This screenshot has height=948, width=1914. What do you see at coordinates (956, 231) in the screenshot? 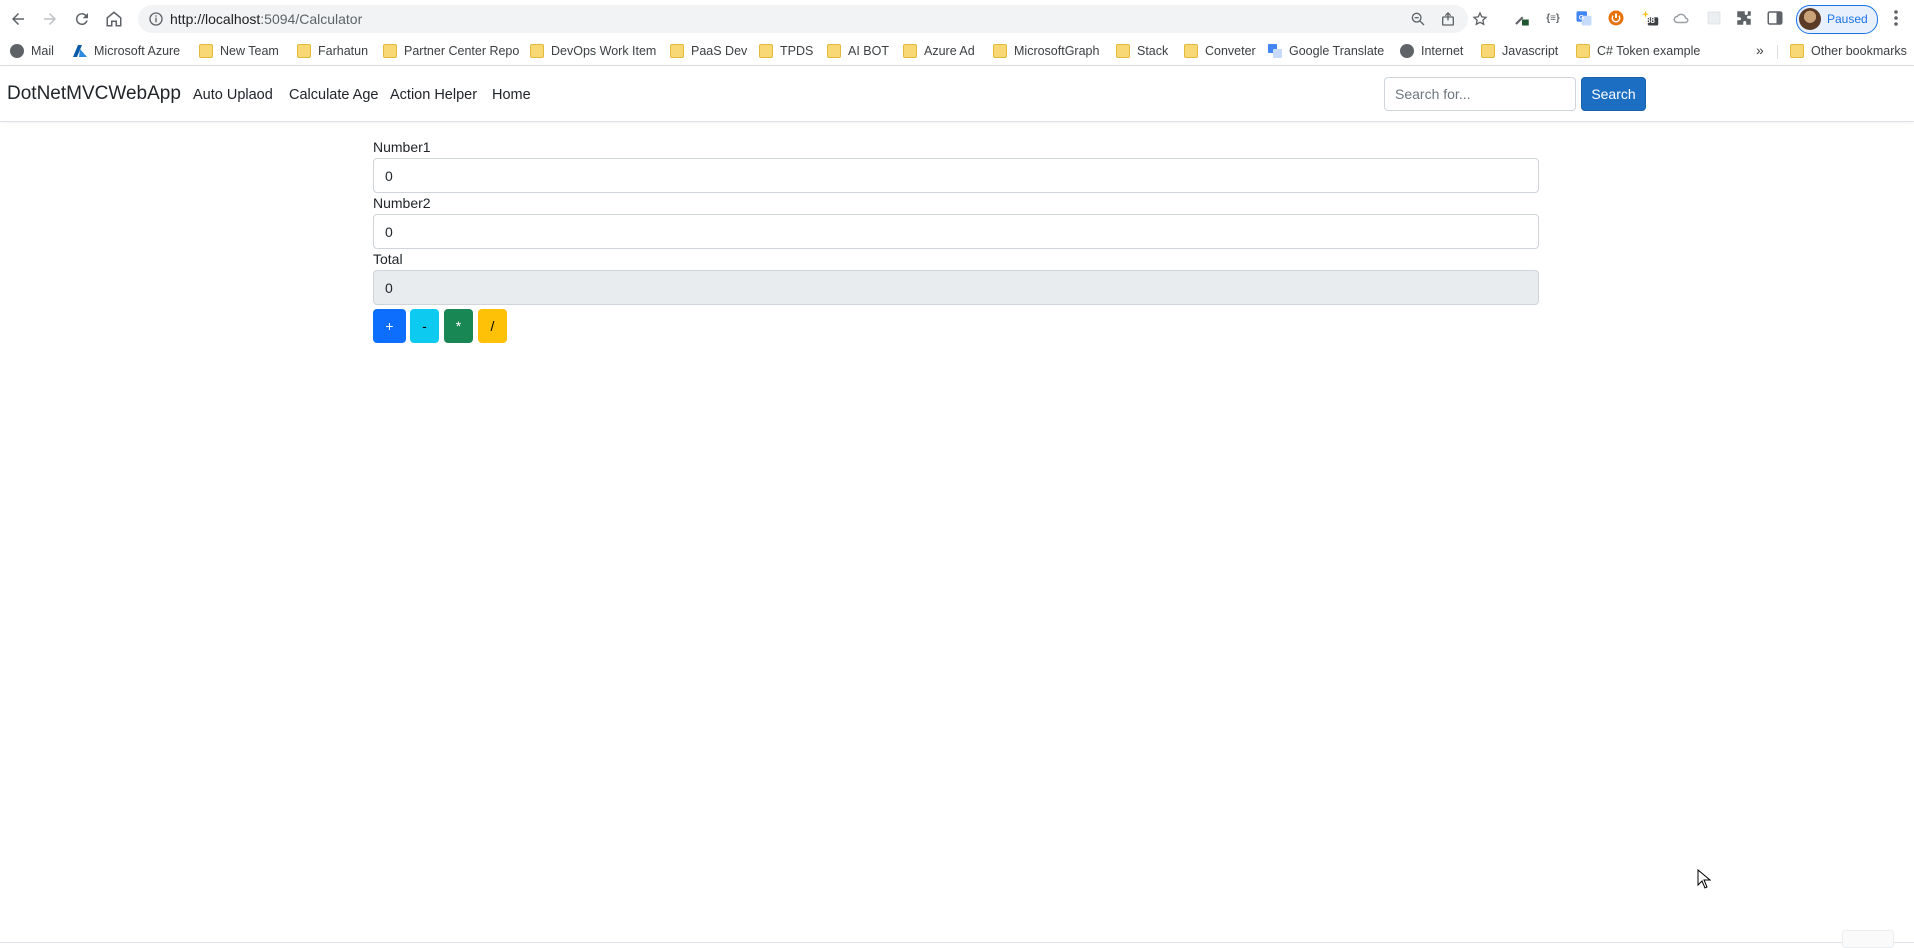
I see `number2-field` at bounding box center [956, 231].